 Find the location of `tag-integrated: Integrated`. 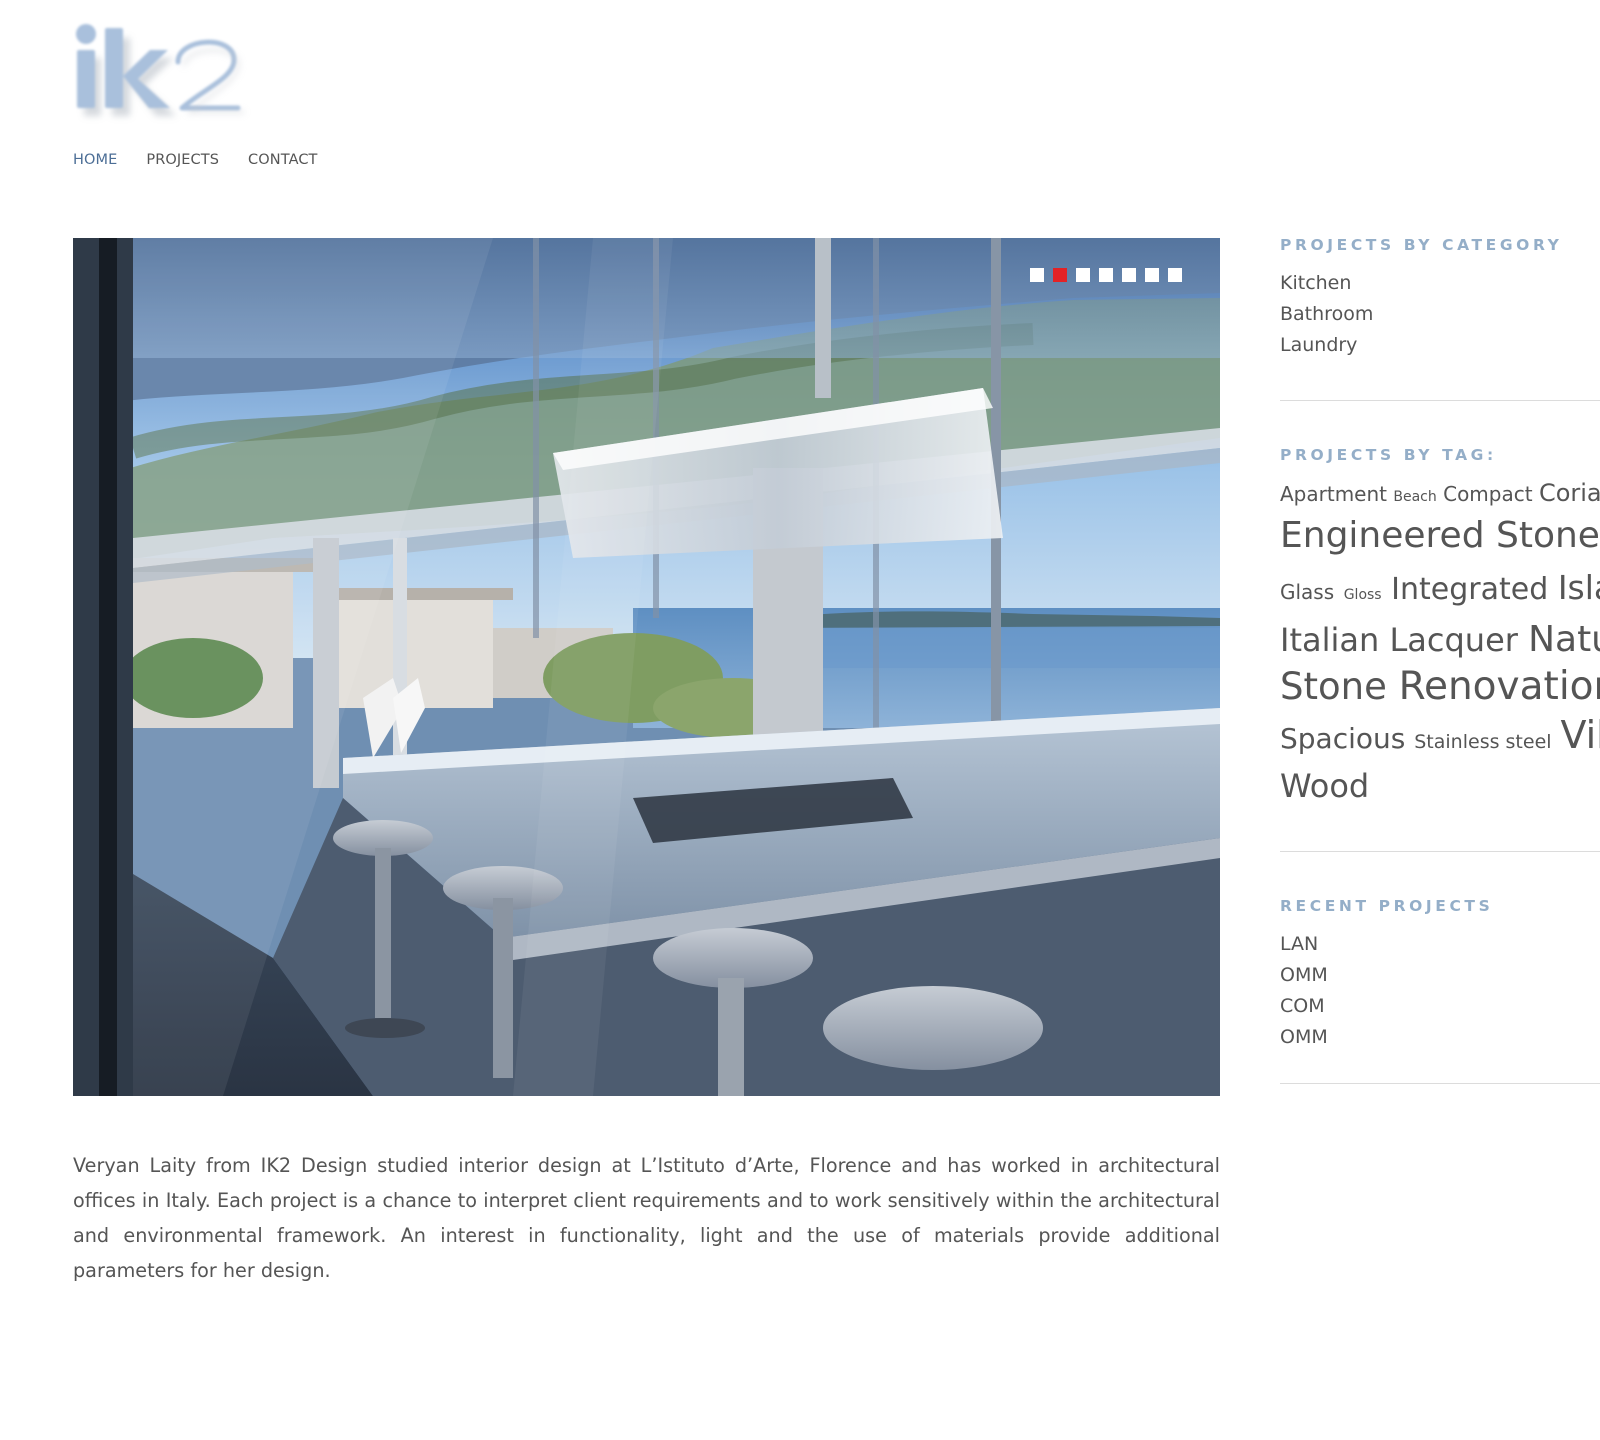

tag-integrated: Integrated is located at coordinates (1469, 589).